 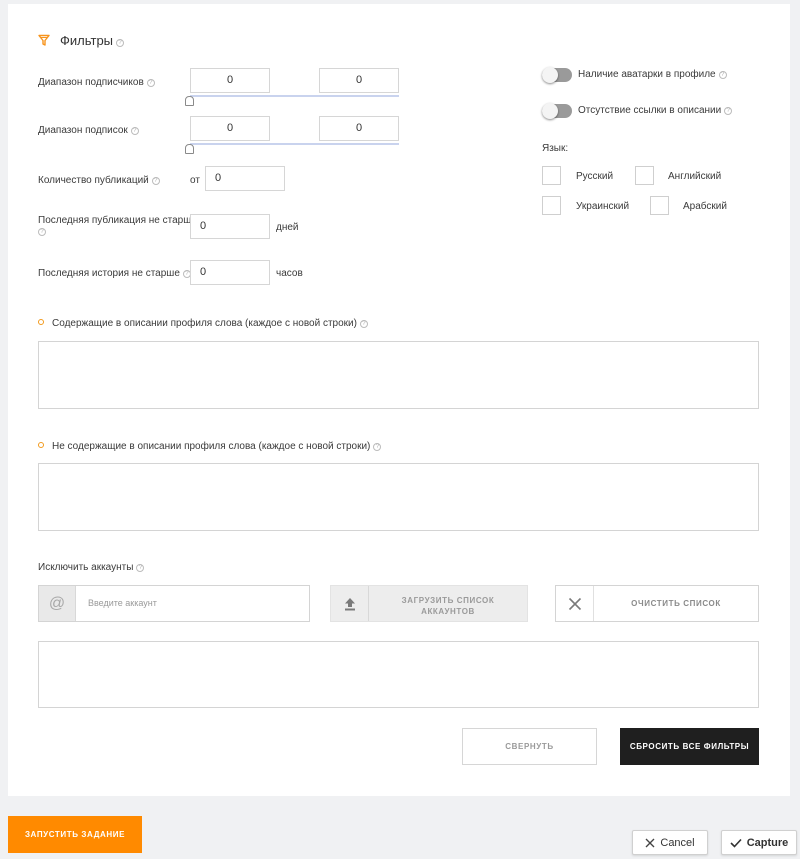 What do you see at coordinates (294, 96) in the screenshot?
I see `subscribers-slider-track` at bounding box center [294, 96].